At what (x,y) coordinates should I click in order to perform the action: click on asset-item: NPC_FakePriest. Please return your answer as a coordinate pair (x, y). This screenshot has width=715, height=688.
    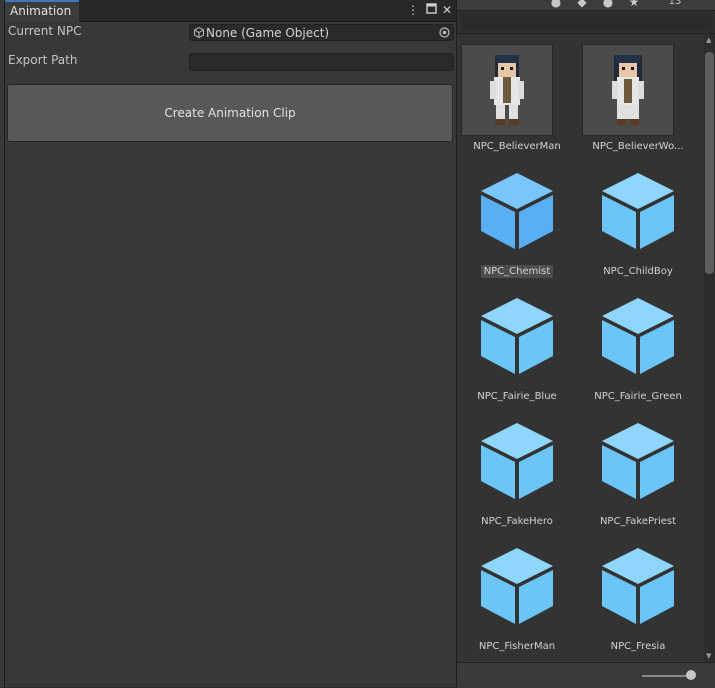
    Looking at the image, I should click on (638, 471).